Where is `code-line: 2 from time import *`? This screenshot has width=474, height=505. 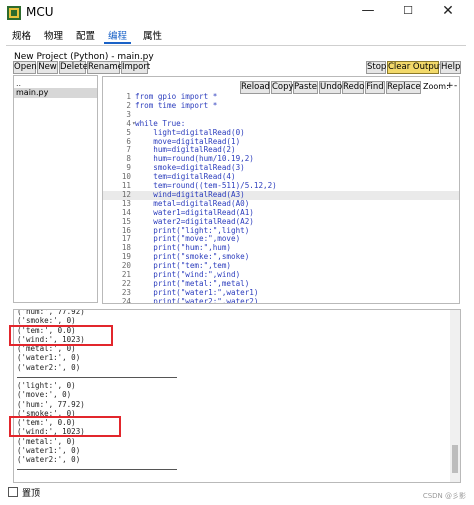 code-line: 2 from time import * is located at coordinates (281, 105).